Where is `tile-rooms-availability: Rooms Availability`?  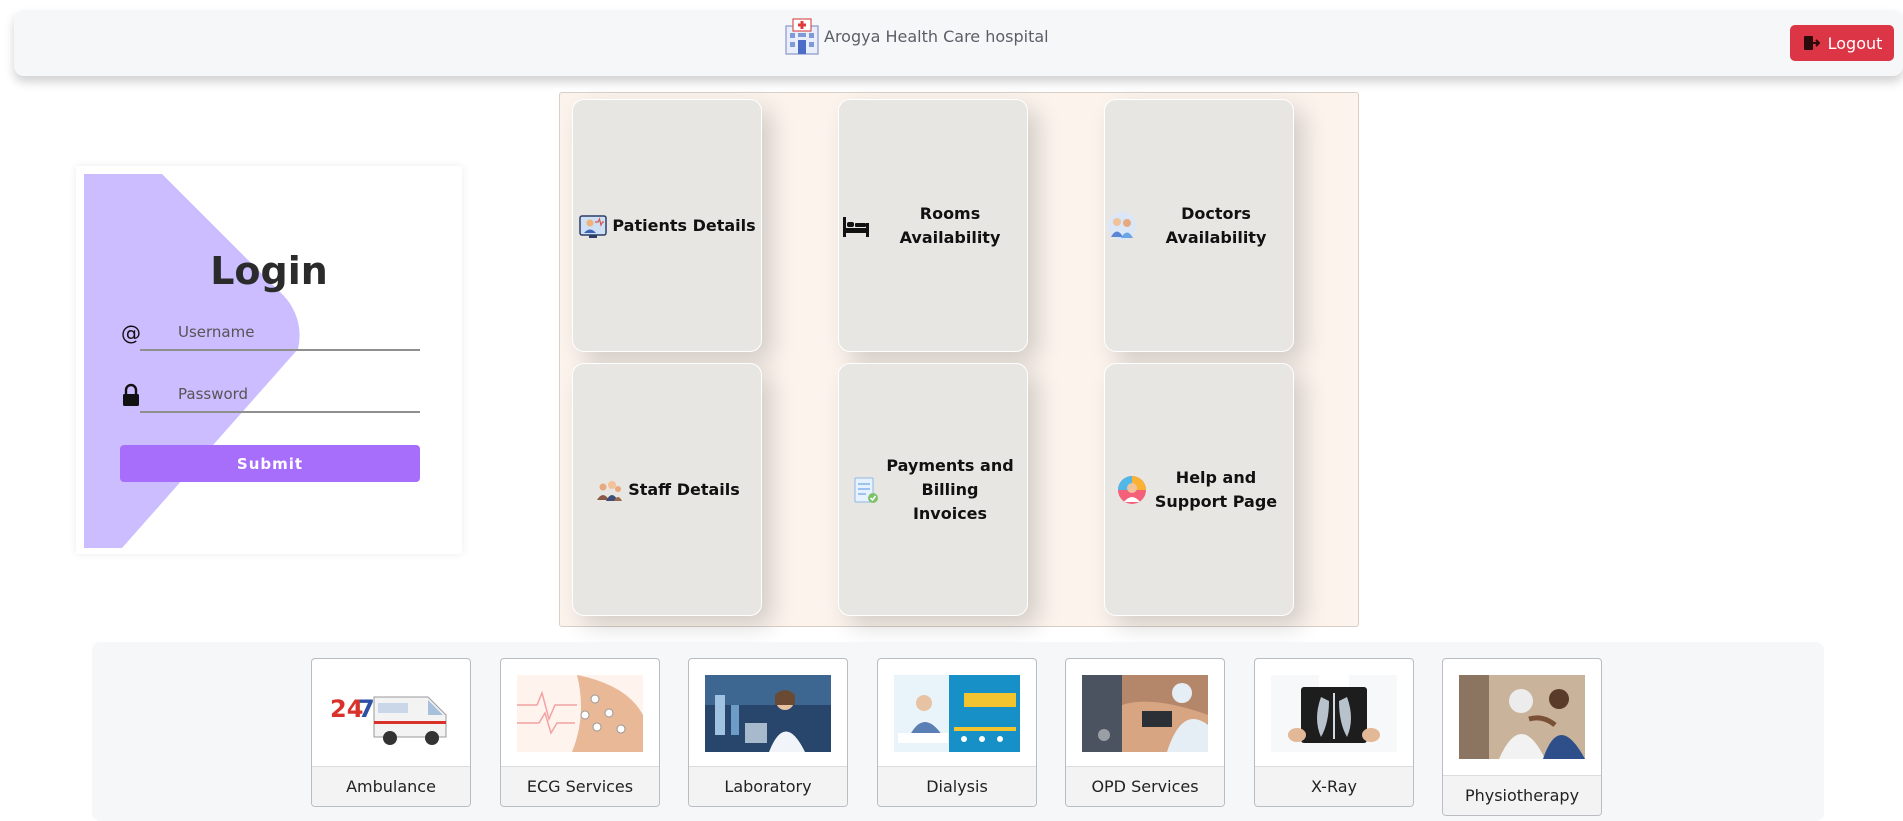
tile-rooms-availability: Rooms Availability is located at coordinates (933, 225).